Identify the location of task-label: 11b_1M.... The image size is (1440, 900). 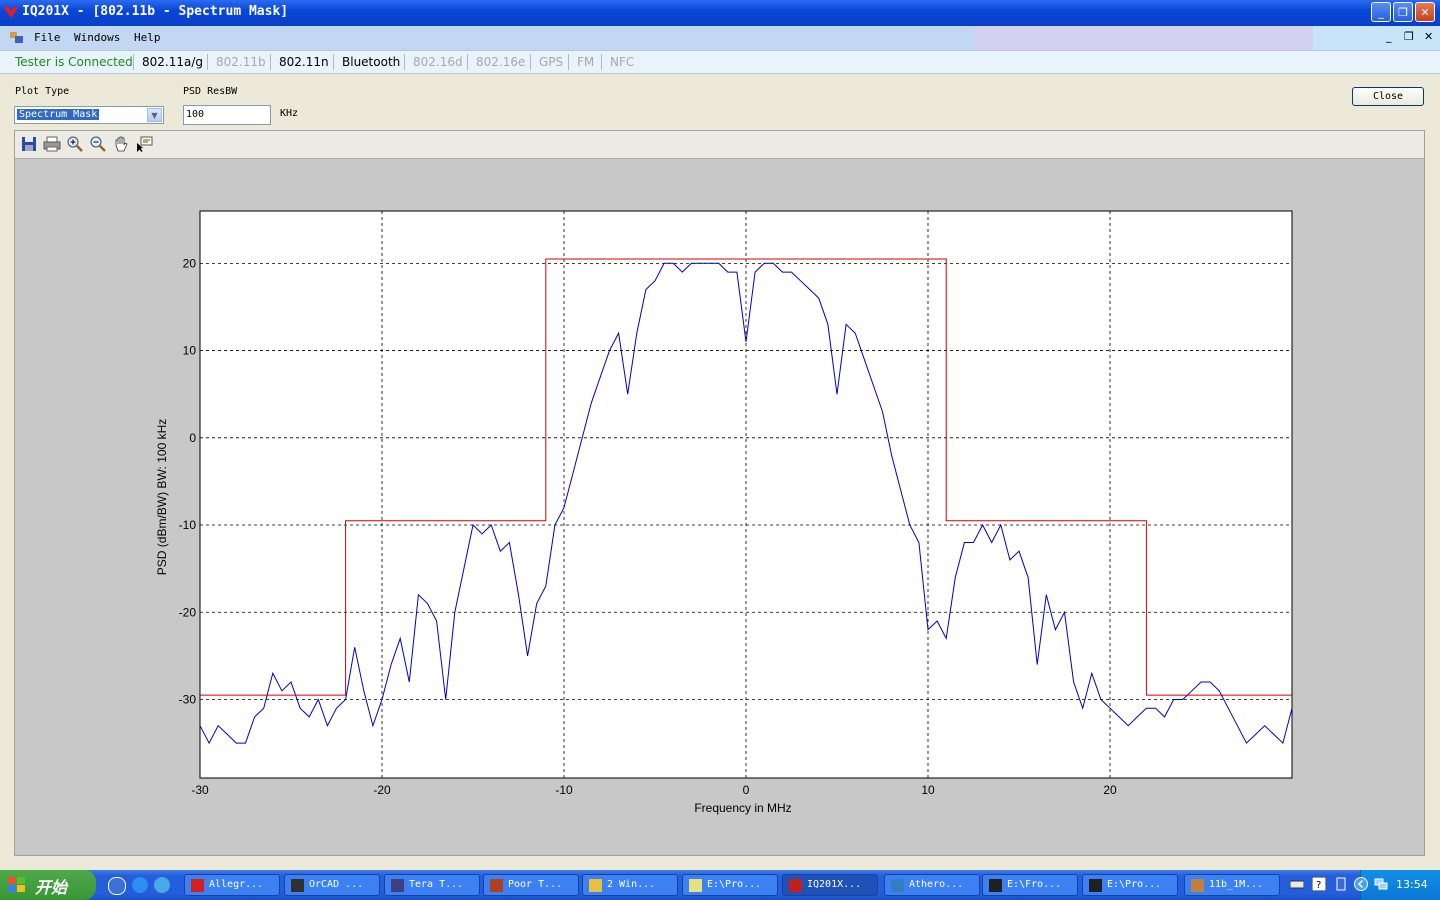
(1236, 884).